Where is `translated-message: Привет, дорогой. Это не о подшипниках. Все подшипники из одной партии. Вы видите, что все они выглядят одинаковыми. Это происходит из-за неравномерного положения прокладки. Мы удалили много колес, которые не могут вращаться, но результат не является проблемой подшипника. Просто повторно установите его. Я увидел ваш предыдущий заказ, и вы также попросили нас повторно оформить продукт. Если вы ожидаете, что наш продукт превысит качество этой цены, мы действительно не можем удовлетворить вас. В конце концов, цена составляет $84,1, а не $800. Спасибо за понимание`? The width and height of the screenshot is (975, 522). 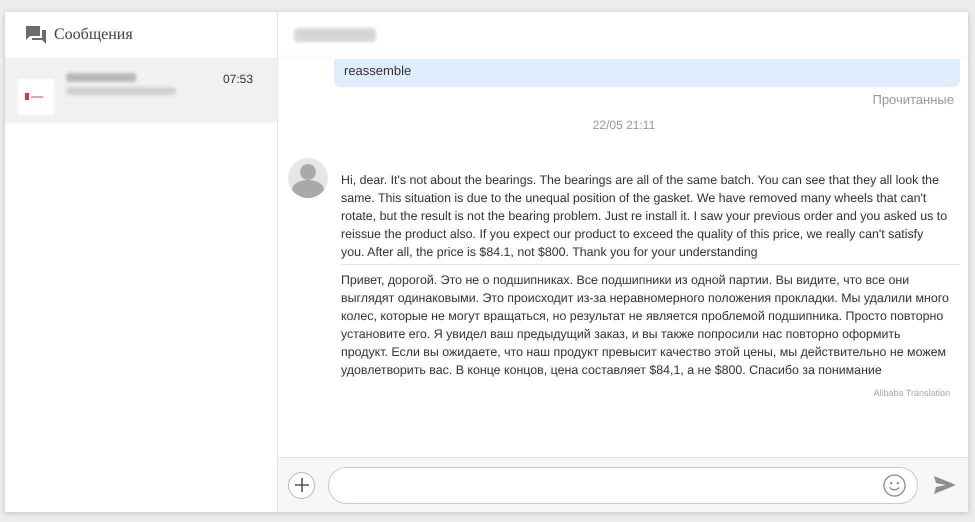 translated-message: Привет, дорогой. Это не о подшипниках. Все подшипники из одной партии. Вы видите, что все они выглядят одинаковыми. Это происходит из-за неравномерного положения прокладки. Мы удалили много колес, которые не могут вращаться, но результат не является проблемой подшипника. Просто повторно установите его. Я увидел ваш предыдущий заказ, и вы также попросили нас повторно оформить продукт. Если вы ожидаете, что наш продукт превысит качество этой цены, мы действительно не можем удовлетворить вас. В конце концов, цена составляет $84,1, а не $800. Спасибо за понимание is located at coordinates (650, 323).